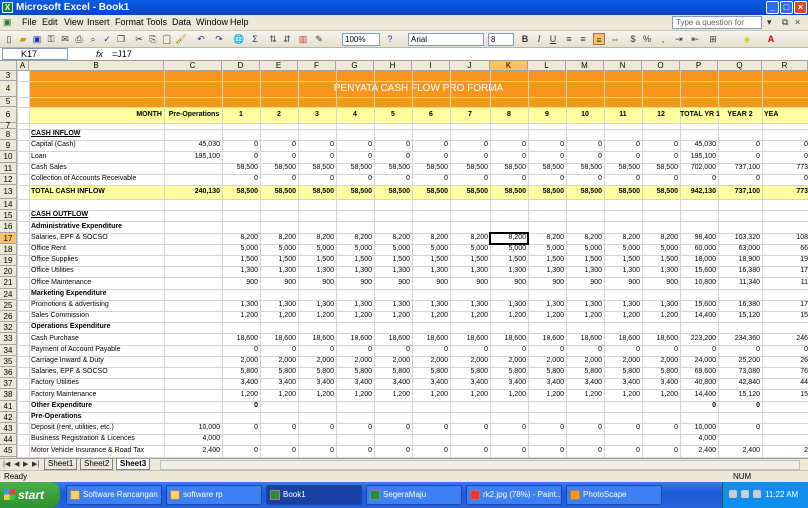 This screenshot has height=508, width=808. What do you see at coordinates (647, 39) in the screenshot?
I see `percent-button: %` at bounding box center [647, 39].